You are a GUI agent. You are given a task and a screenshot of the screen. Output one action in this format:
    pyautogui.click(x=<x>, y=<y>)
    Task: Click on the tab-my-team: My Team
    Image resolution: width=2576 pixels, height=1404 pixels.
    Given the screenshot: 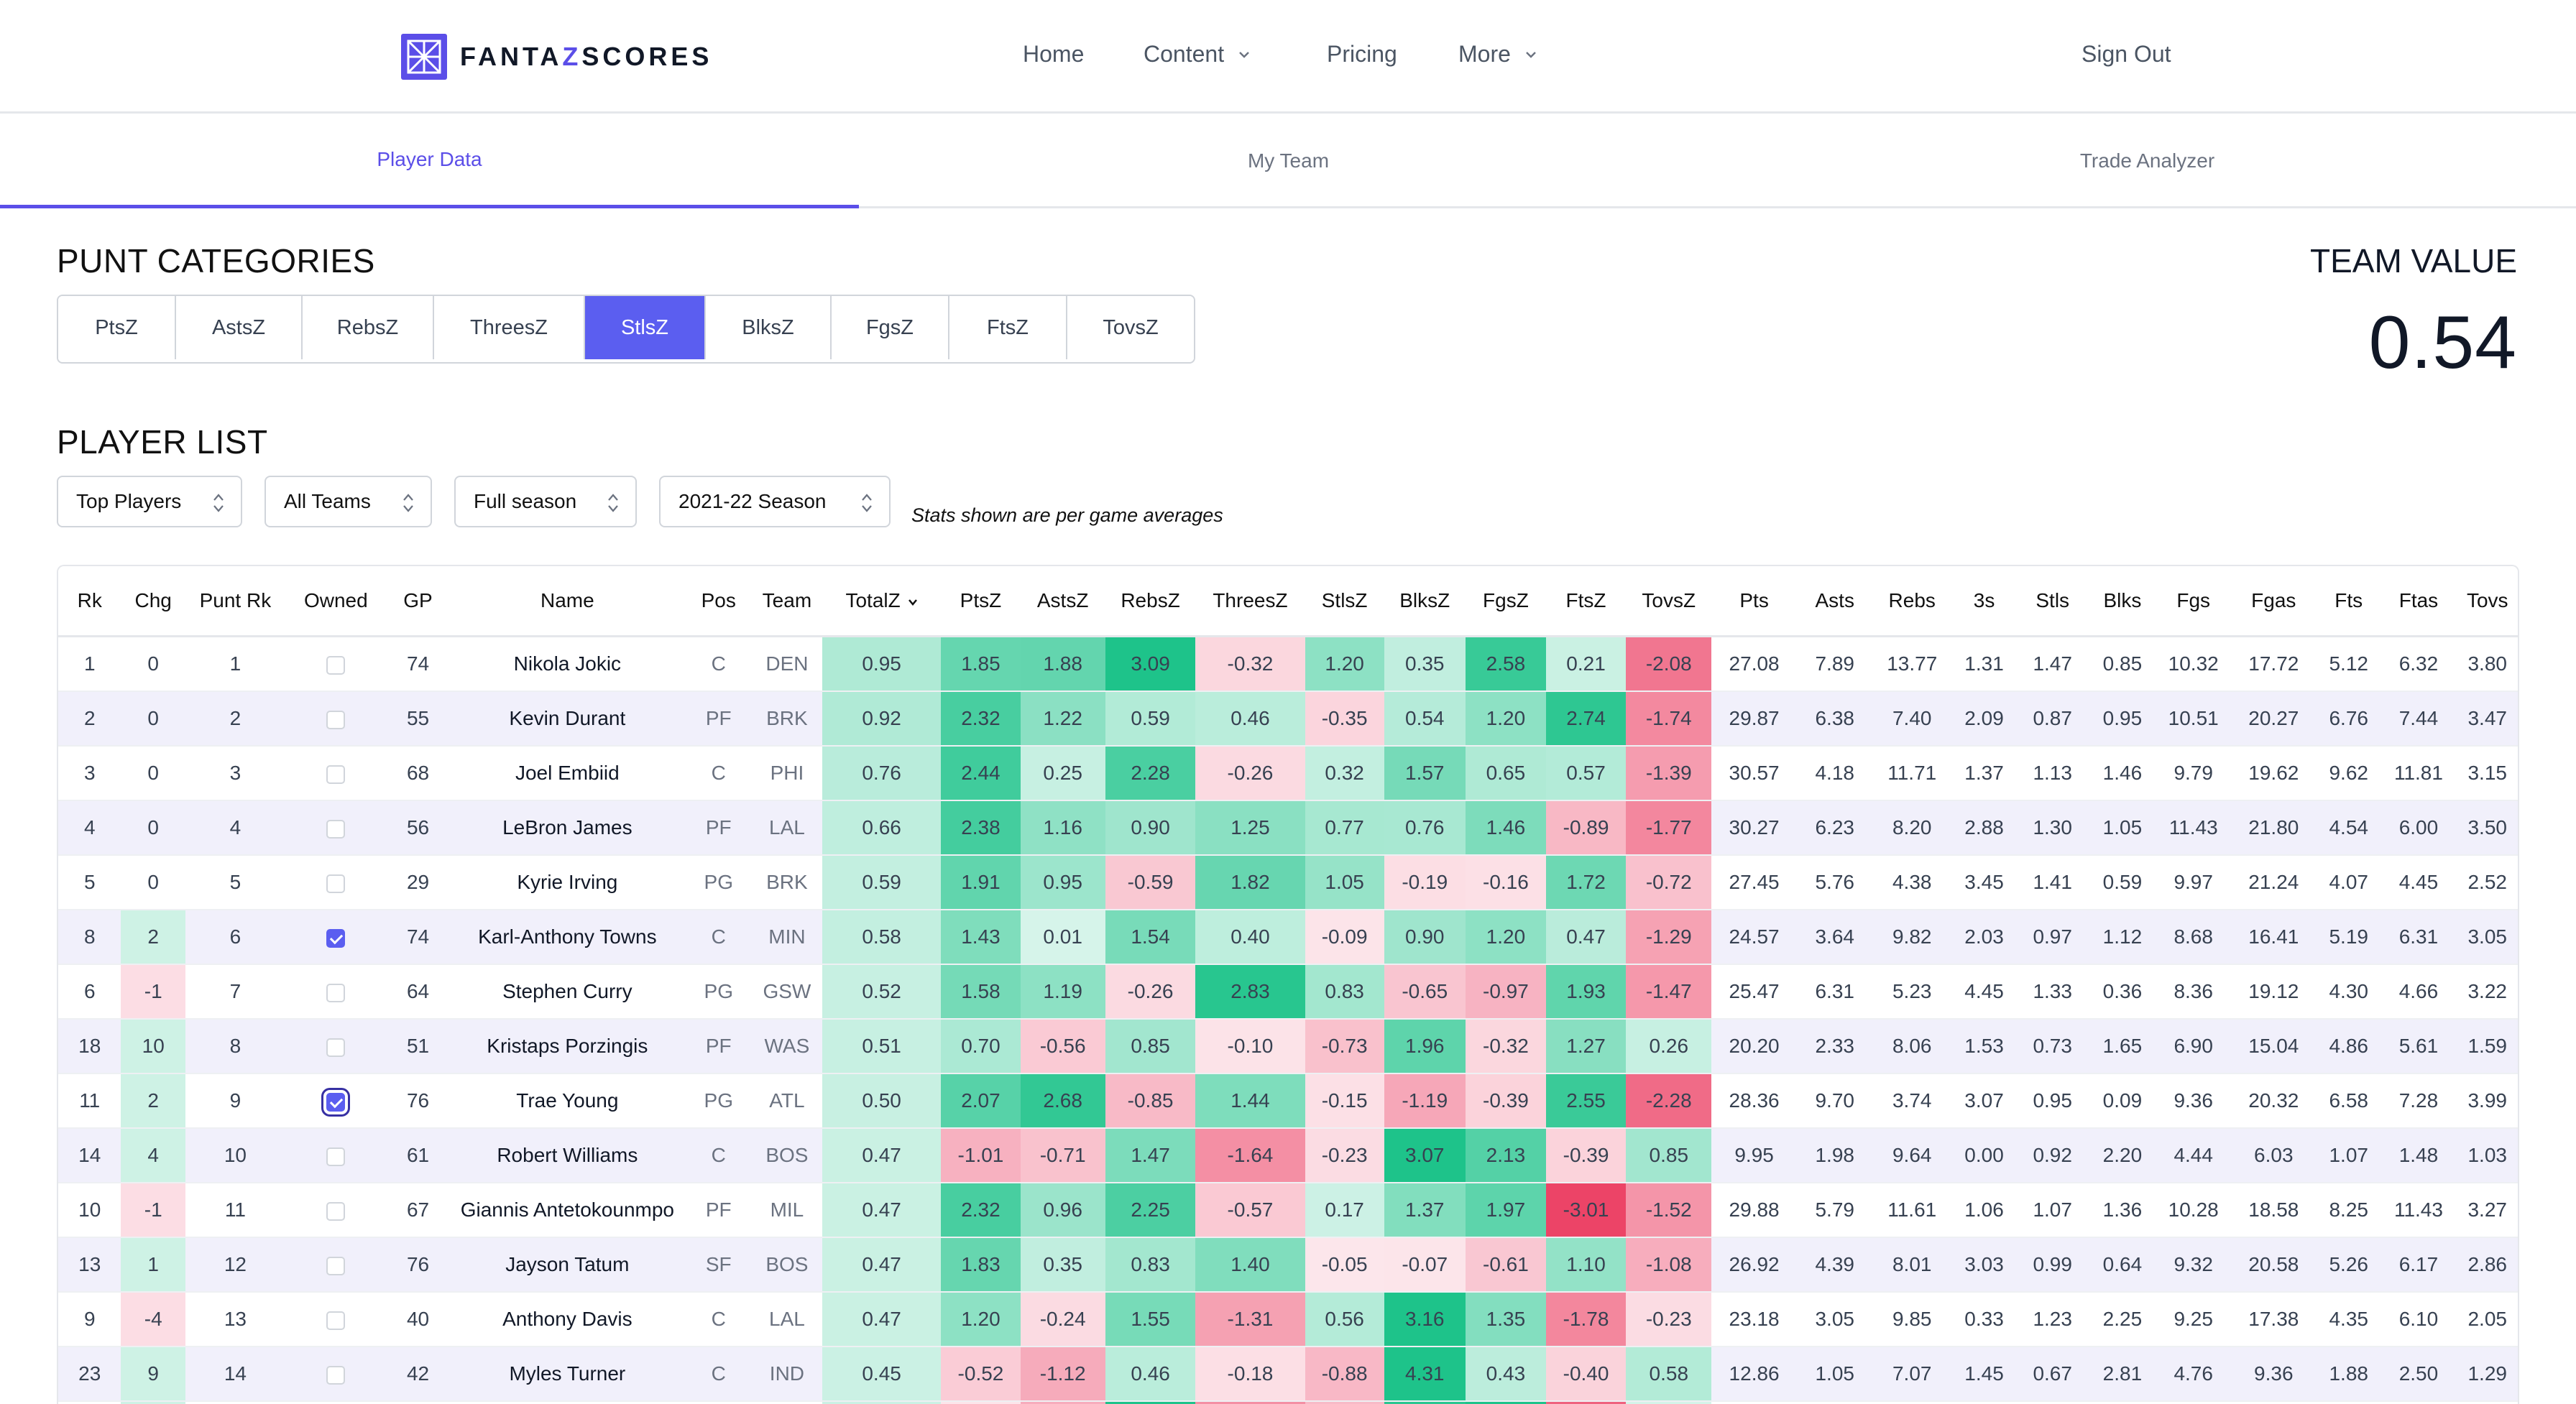 What is the action you would take?
    pyautogui.click(x=1288, y=161)
    